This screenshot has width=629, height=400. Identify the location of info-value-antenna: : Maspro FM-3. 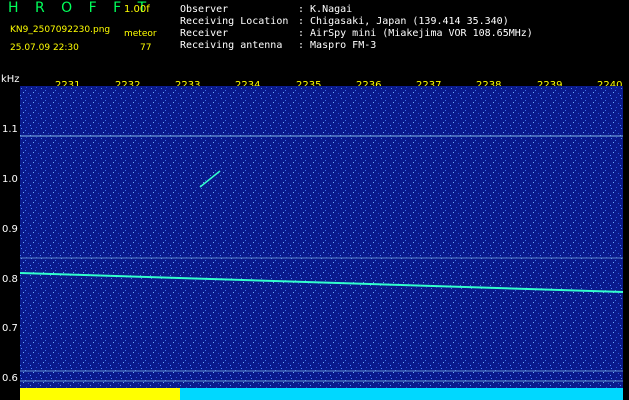
(337, 45).